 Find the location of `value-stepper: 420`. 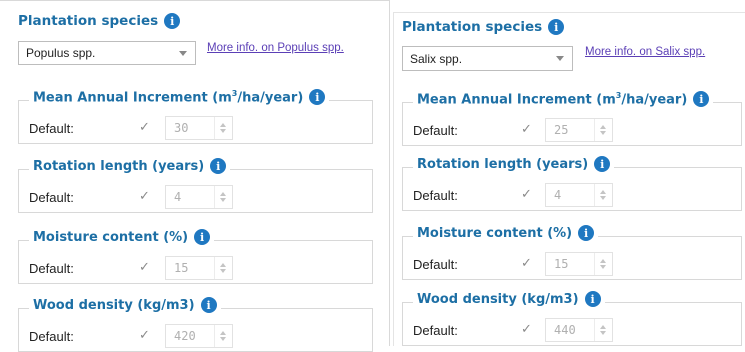

value-stepper: 420 is located at coordinates (199, 336).